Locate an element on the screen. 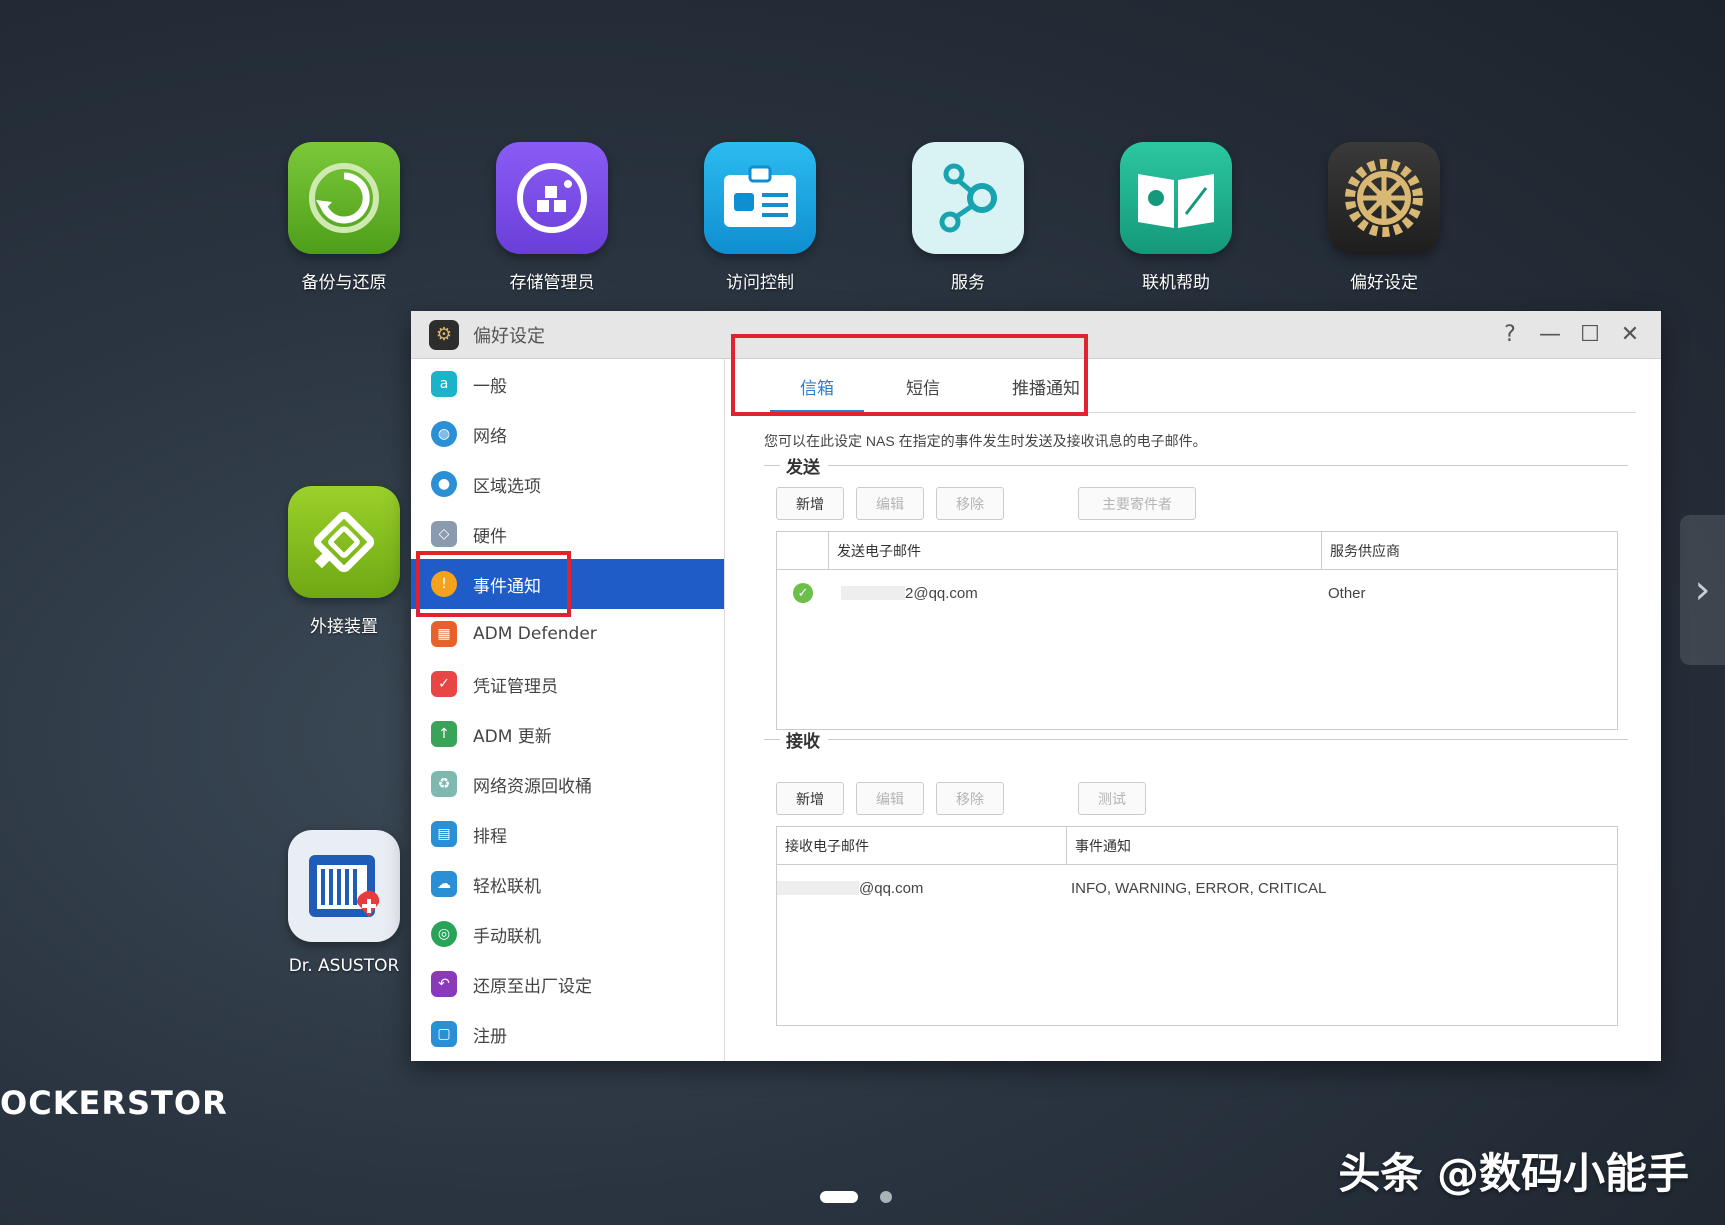 This screenshot has width=1725, height=1225. window-controls: ? — ☐ ✕ is located at coordinates (1570, 334).